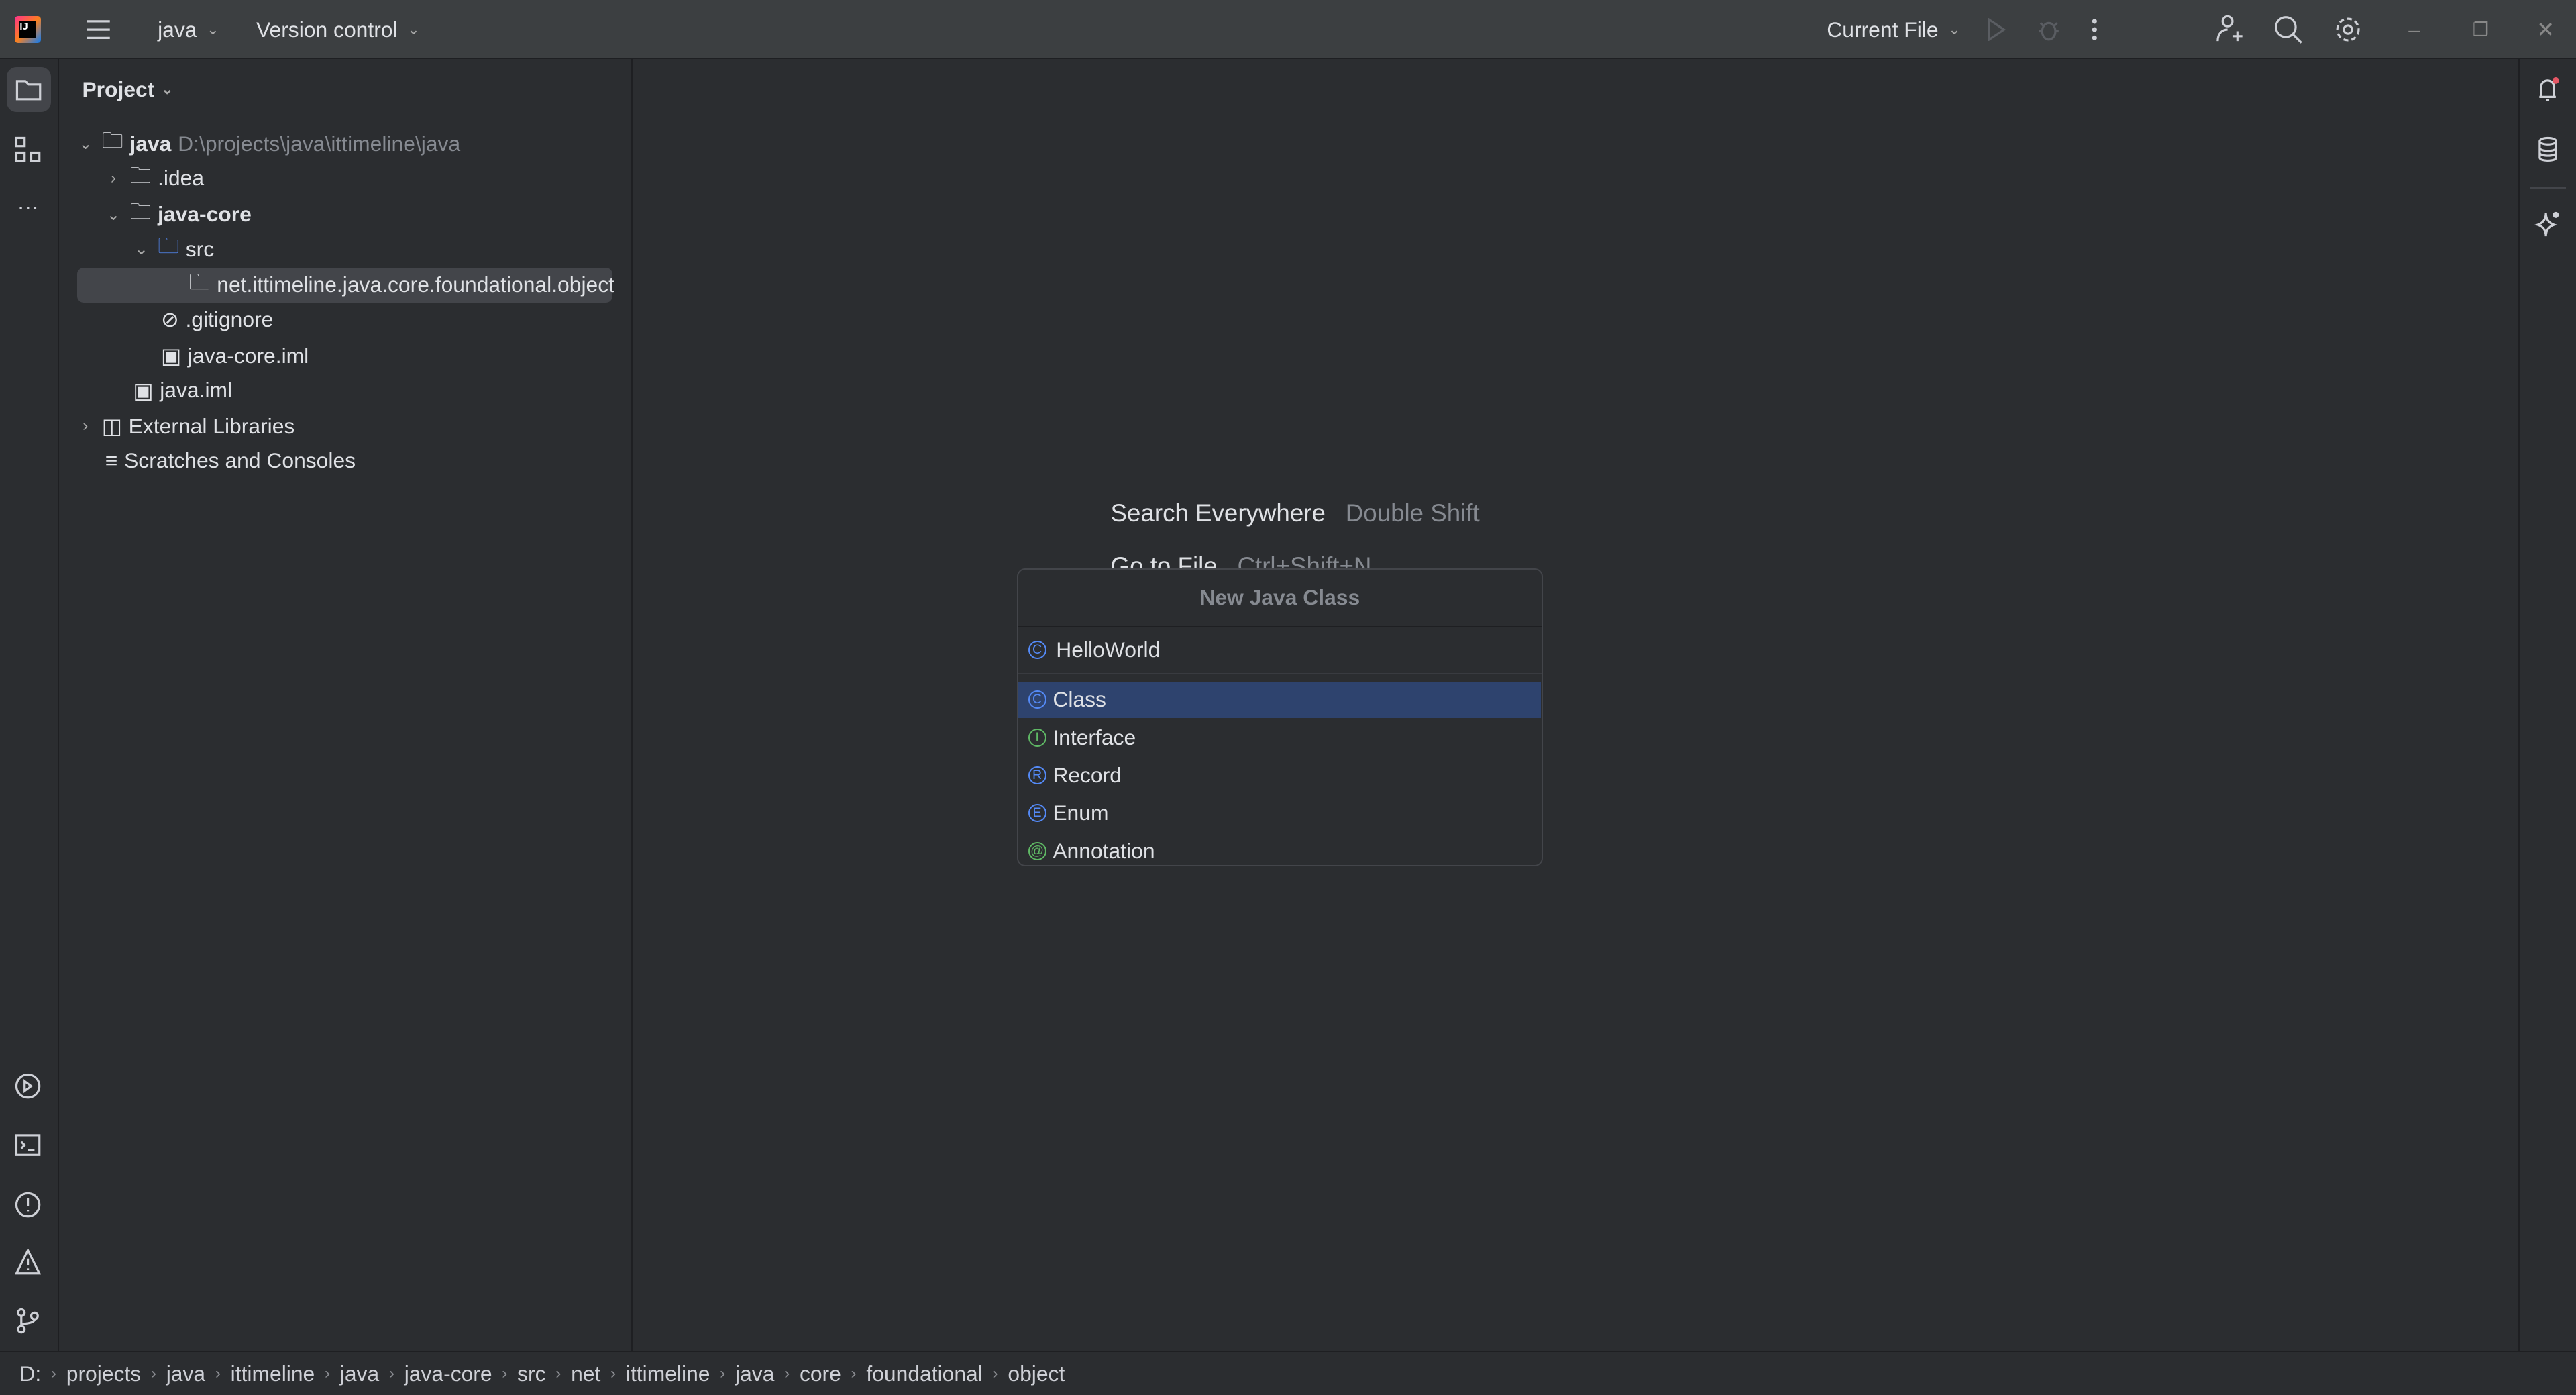  Describe the element at coordinates (327, 29) in the screenshot. I see `vcs-label: Version control` at that location.